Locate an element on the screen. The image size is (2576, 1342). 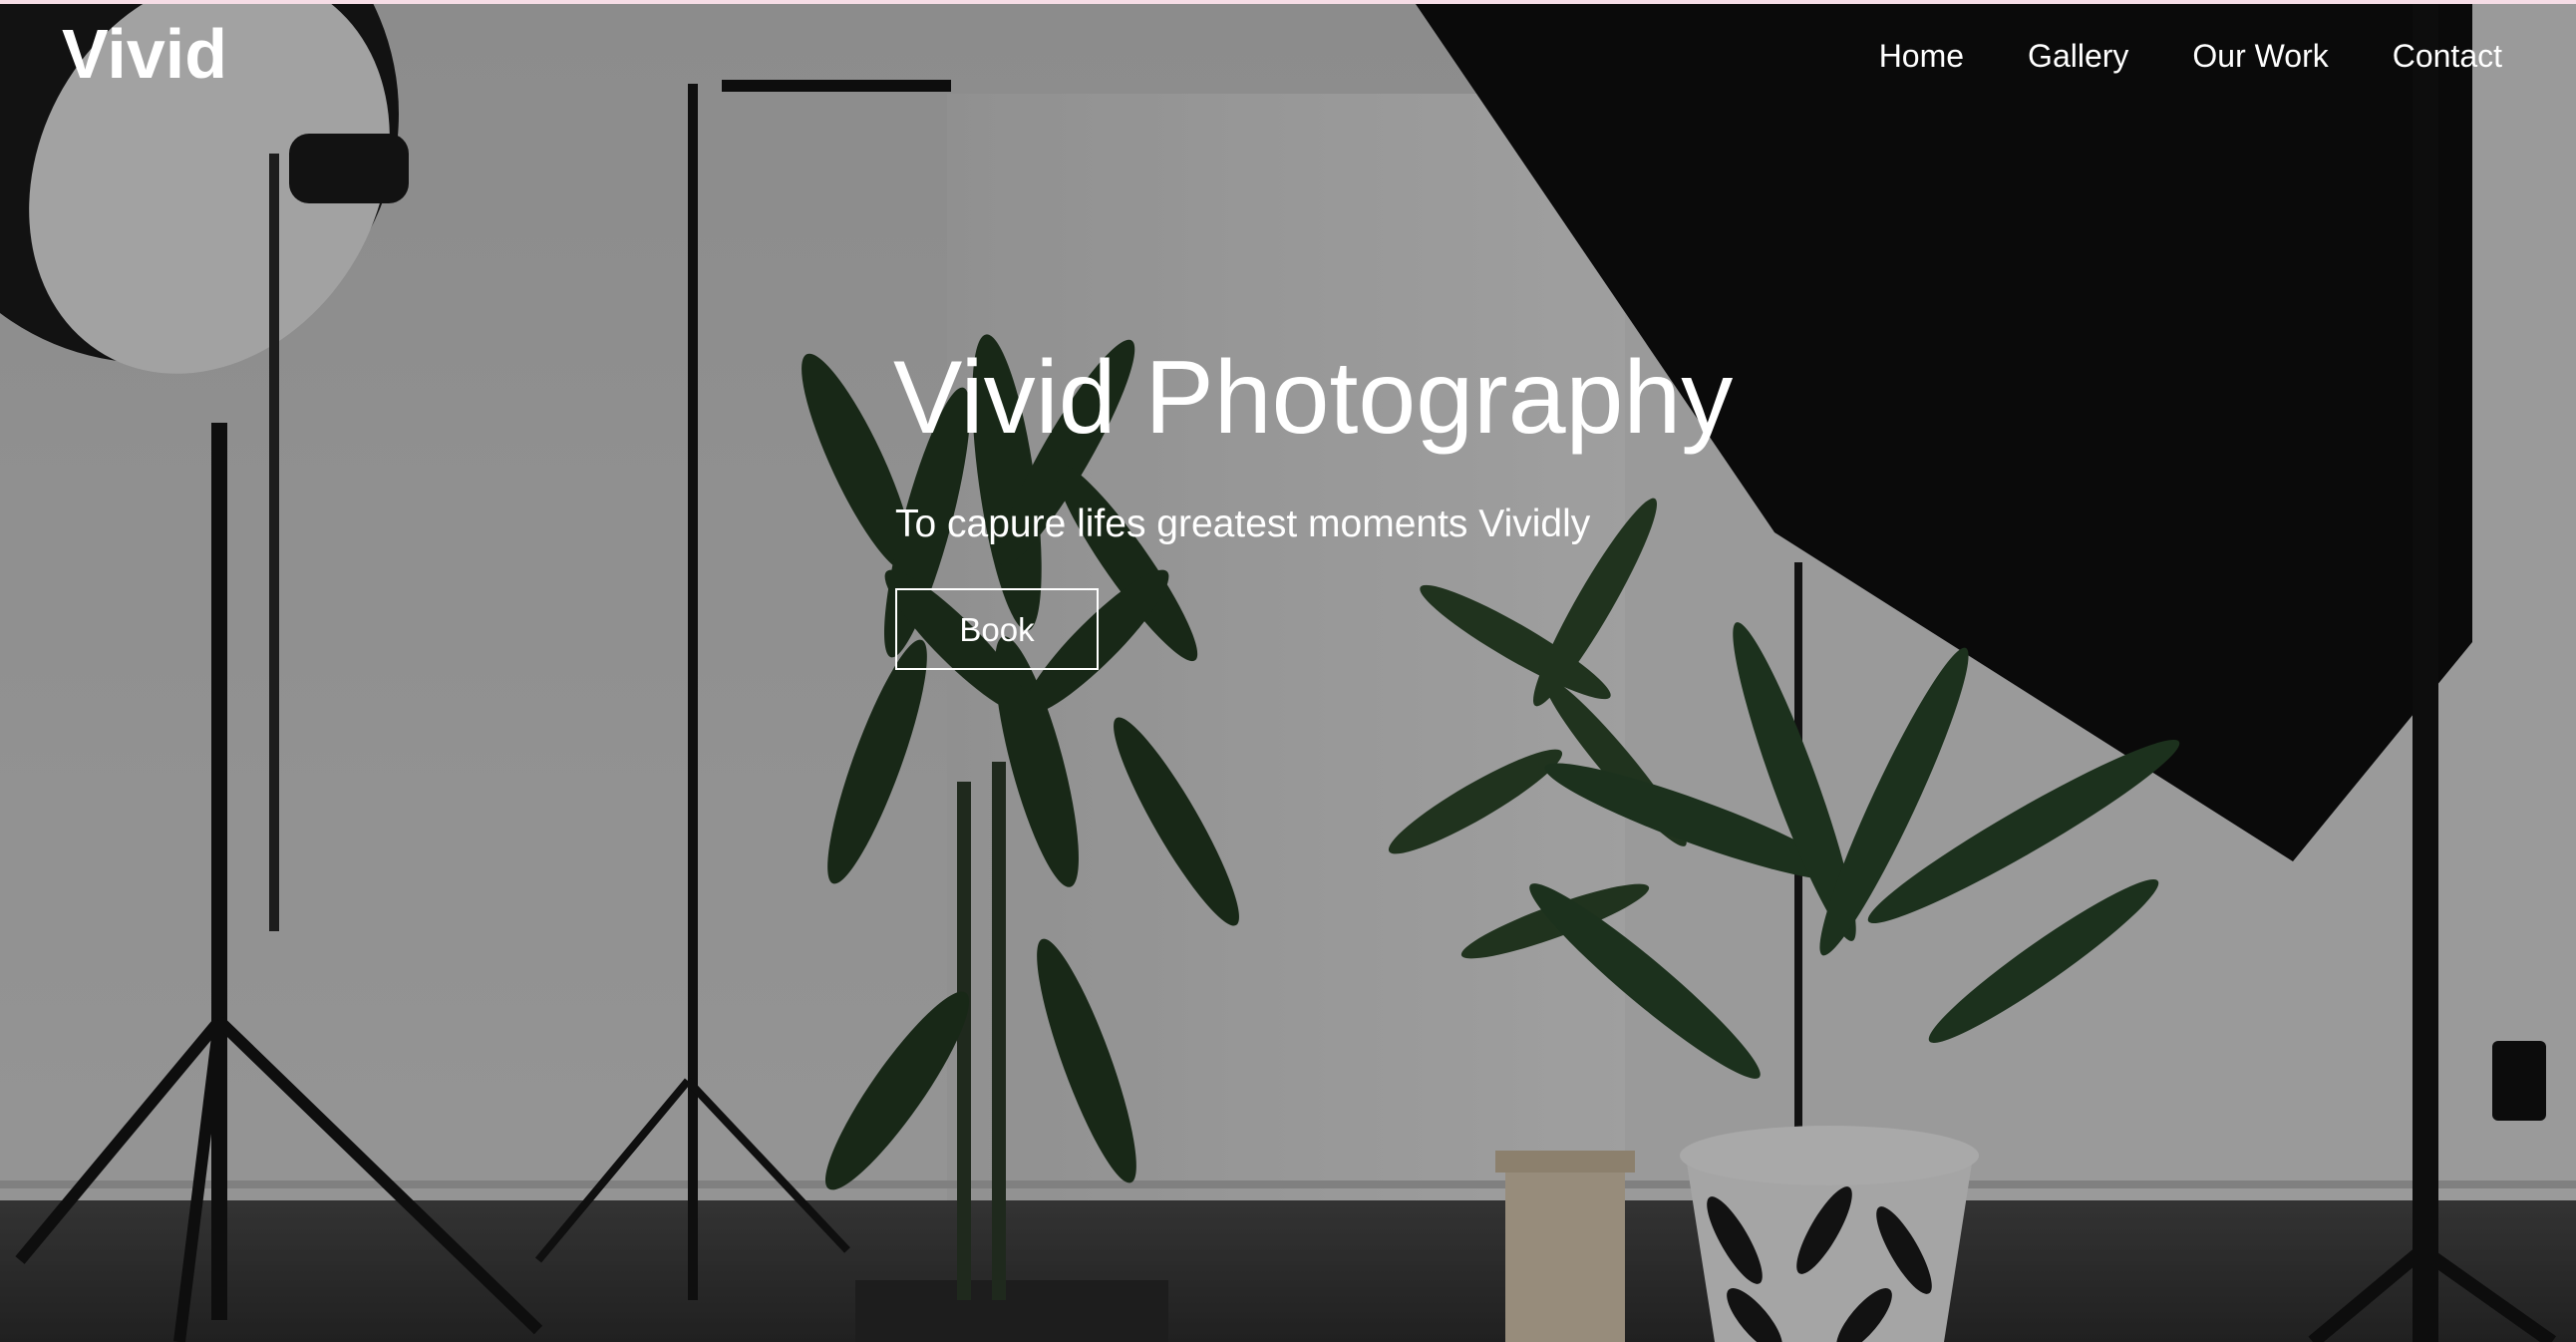
hero-tagline: To capure lifes greatest moments Vividly is located at coordinates (1243, 523).